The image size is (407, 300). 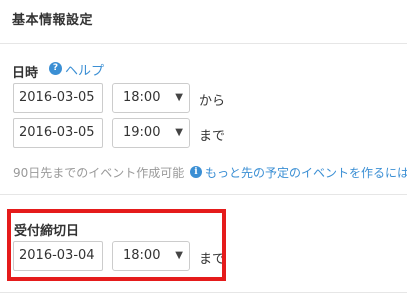 What do you see at coordinates (212, 136) in the screenshot?
I see `end-suffix: まで` at bounding box center [212, 136].